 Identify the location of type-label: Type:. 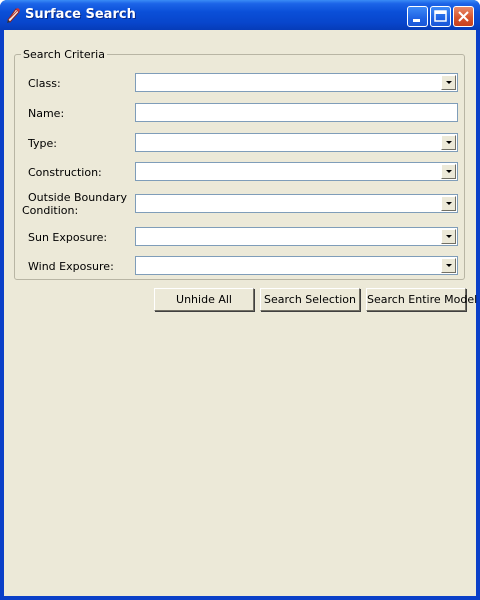
(42, 143).